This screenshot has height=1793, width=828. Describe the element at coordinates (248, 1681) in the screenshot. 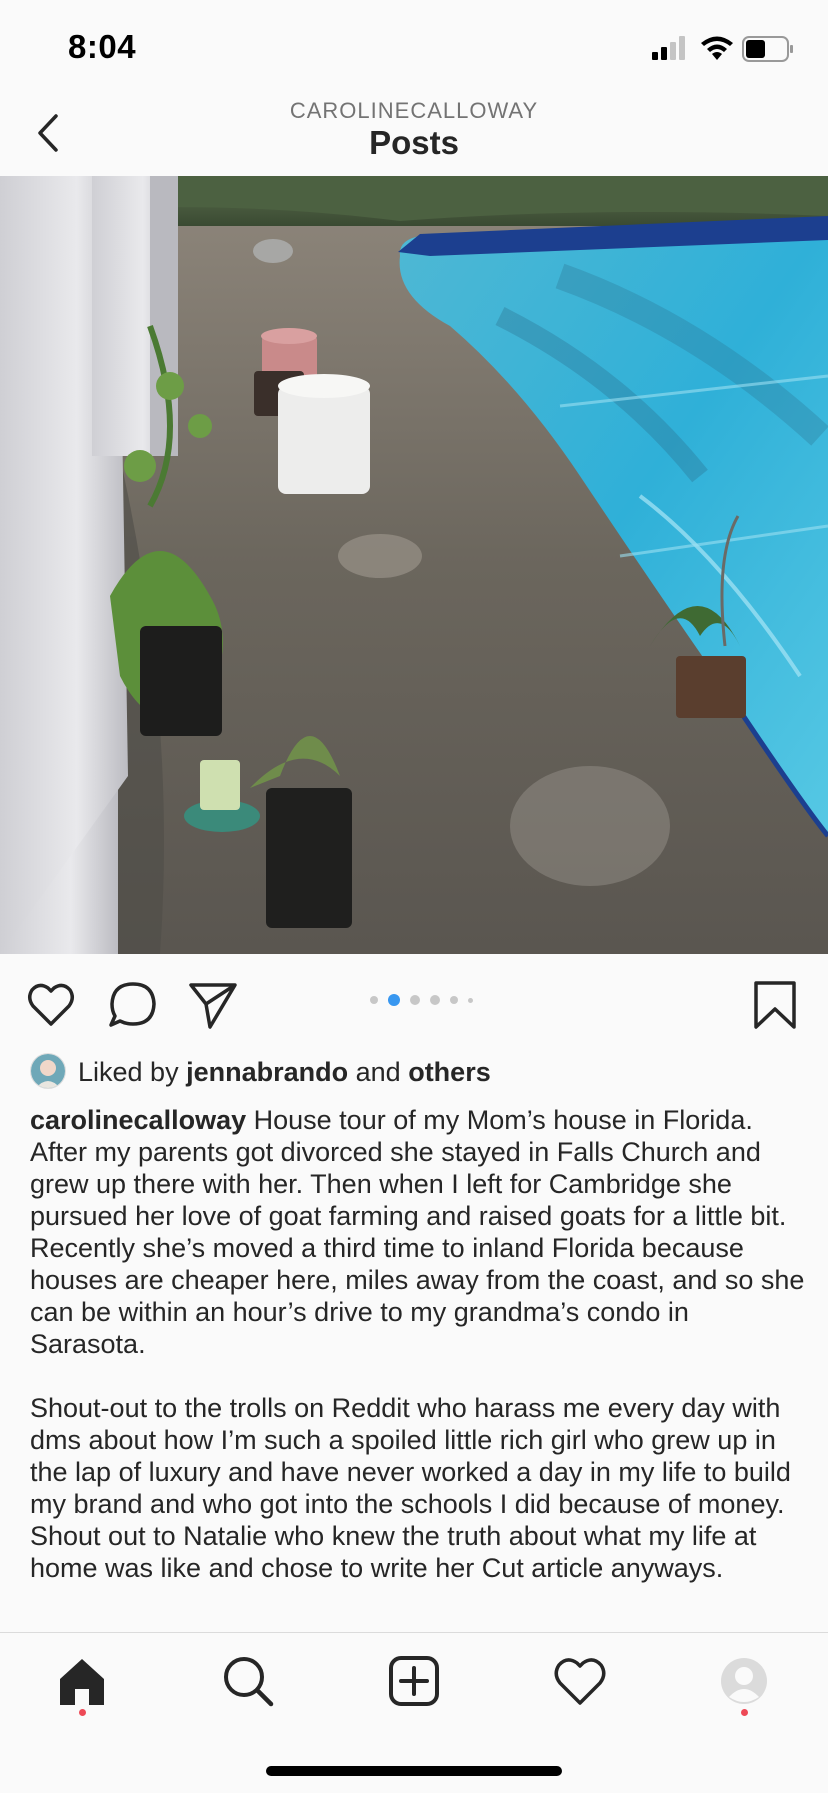

I see `search-icon` at that location.